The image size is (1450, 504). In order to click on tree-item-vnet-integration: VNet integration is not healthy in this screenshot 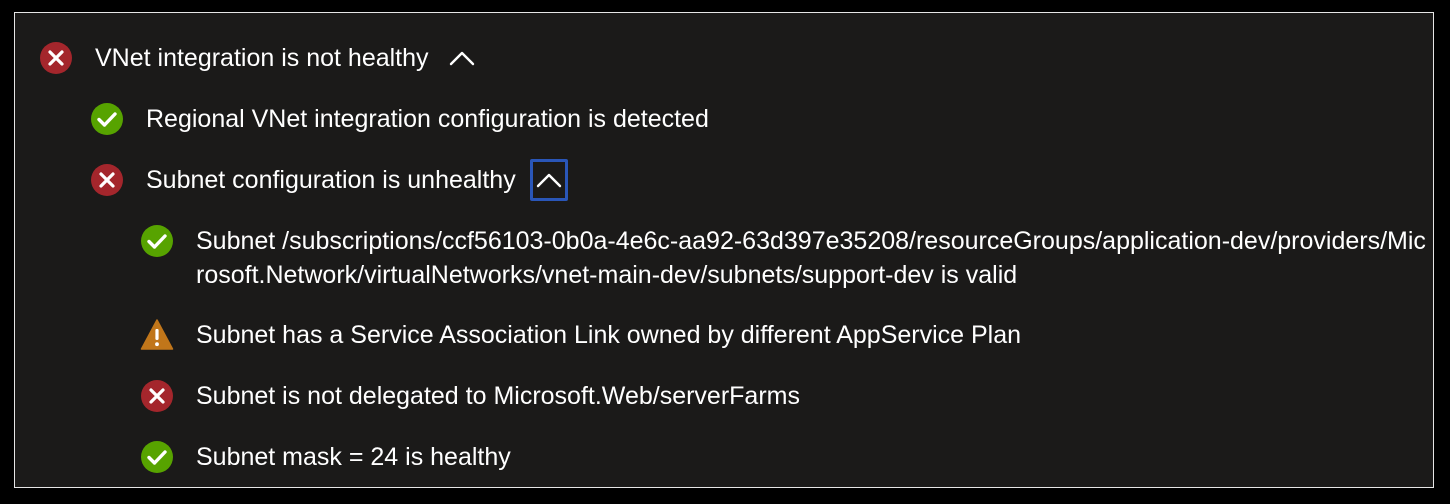, I will do `click(260, 60)`.